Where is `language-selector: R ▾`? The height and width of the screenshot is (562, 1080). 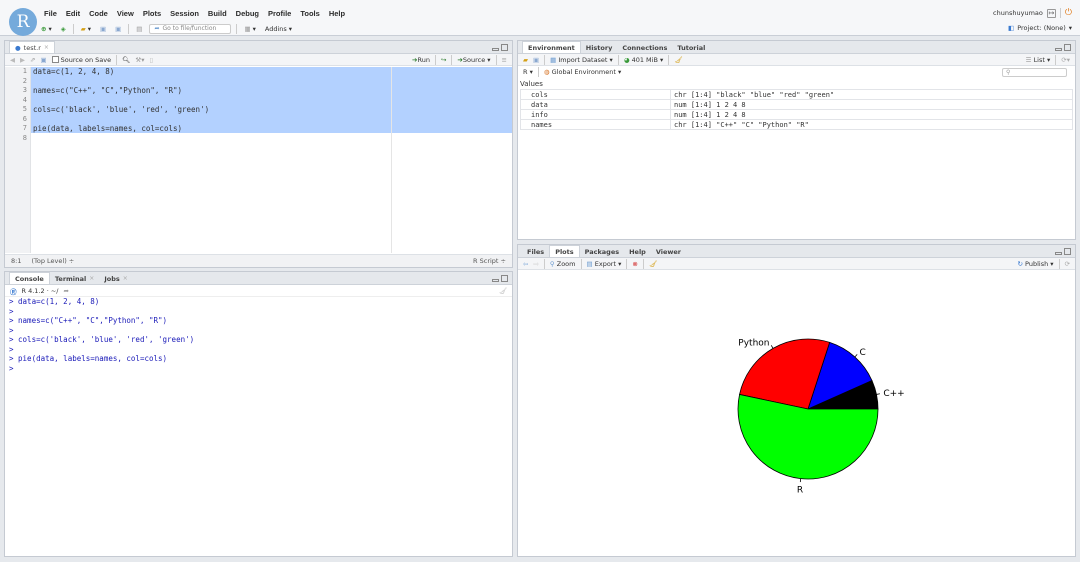
language-selector: R ▾ is located at coordinates (528, 72).